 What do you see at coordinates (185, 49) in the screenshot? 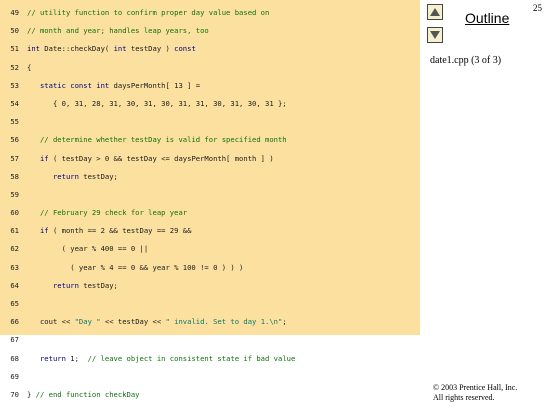
I see `code-token: const` at bounding box center [185, 49].